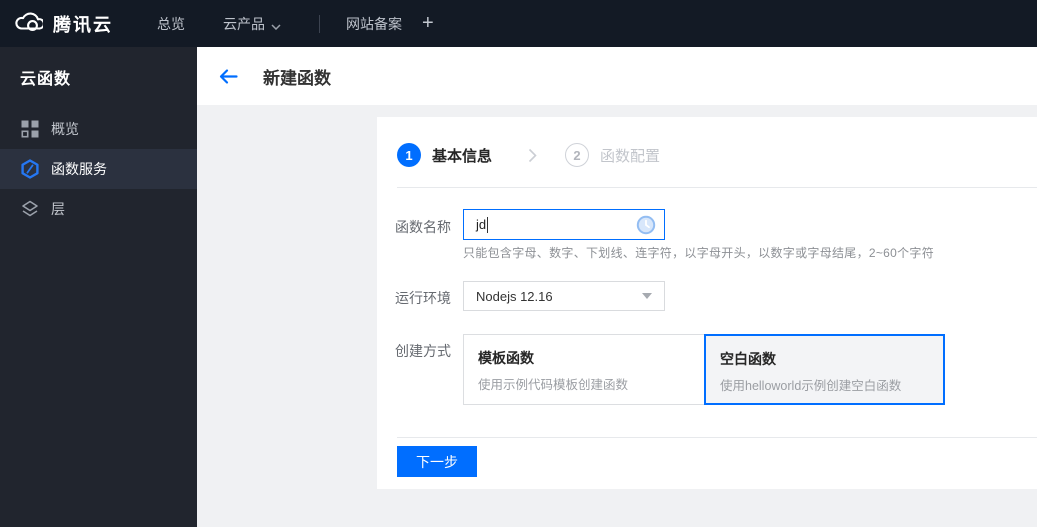  Describe the element at coordinates (30, 129) in the screenshot. I see `overview-grid-icon` at that location.